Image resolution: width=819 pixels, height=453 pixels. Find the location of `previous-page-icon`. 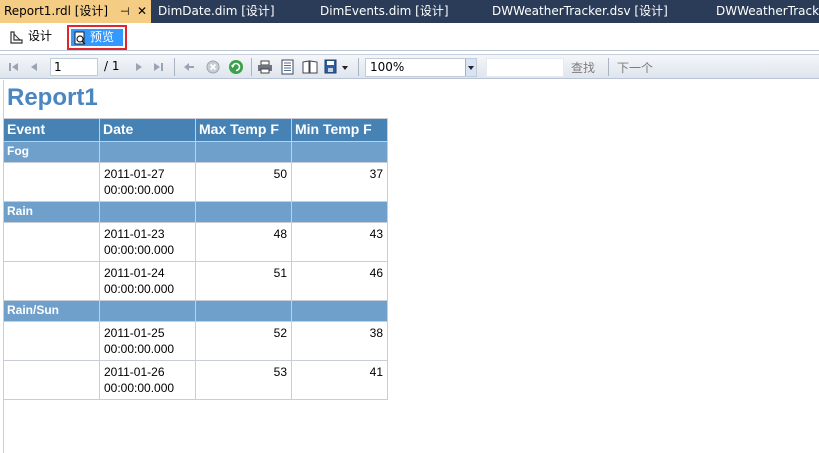

previous-page-icon is located at coordinates (34, 67).